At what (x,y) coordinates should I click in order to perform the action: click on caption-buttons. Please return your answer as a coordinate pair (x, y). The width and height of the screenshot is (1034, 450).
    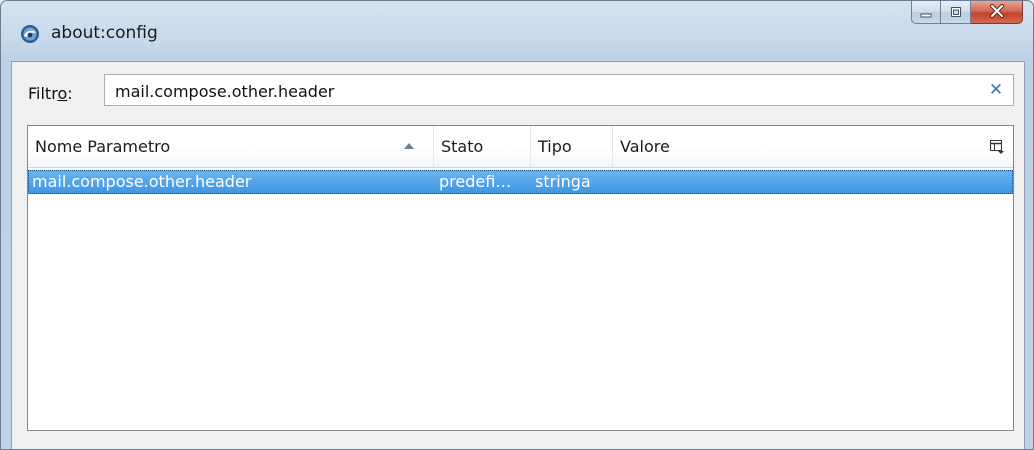
    Looking at the image, I should click on (967, 13).